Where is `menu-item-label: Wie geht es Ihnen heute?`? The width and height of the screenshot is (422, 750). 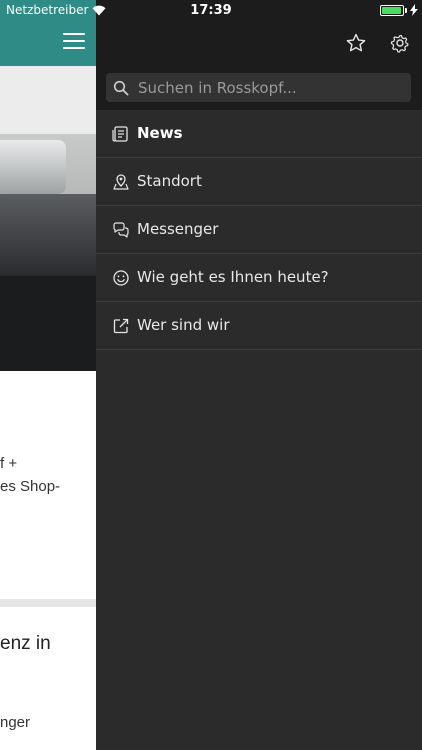
menu-item-label: Wie geht es Ihnen heute? is located at coordinates (233, 277).